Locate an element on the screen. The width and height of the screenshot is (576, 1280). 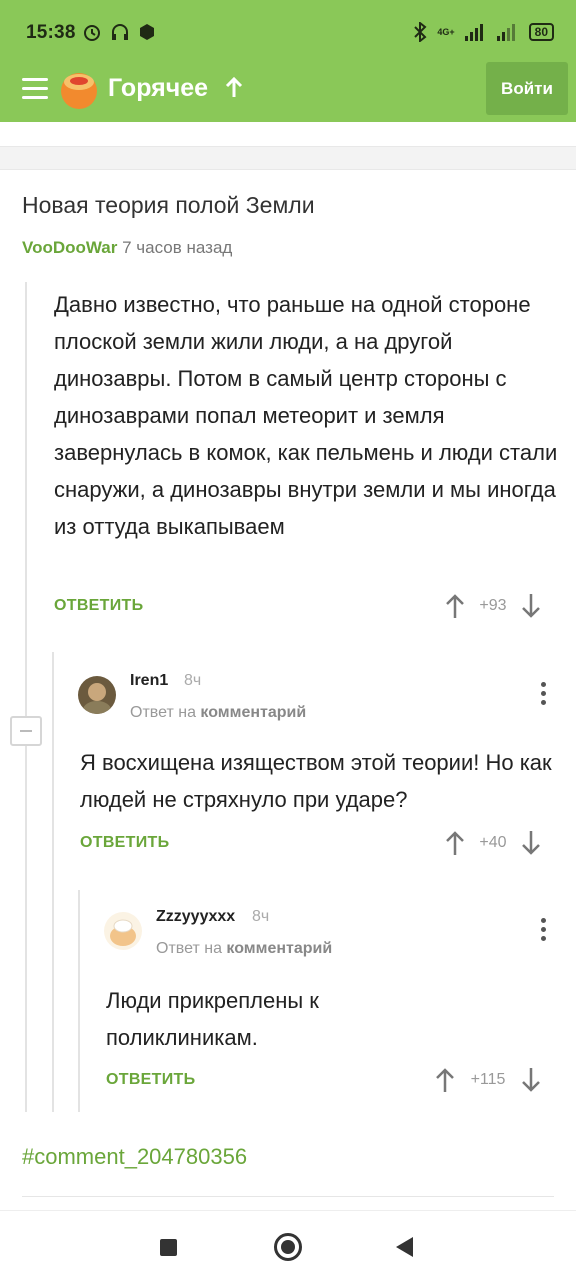
app-notification-icon is located at coordinates (147, 32).